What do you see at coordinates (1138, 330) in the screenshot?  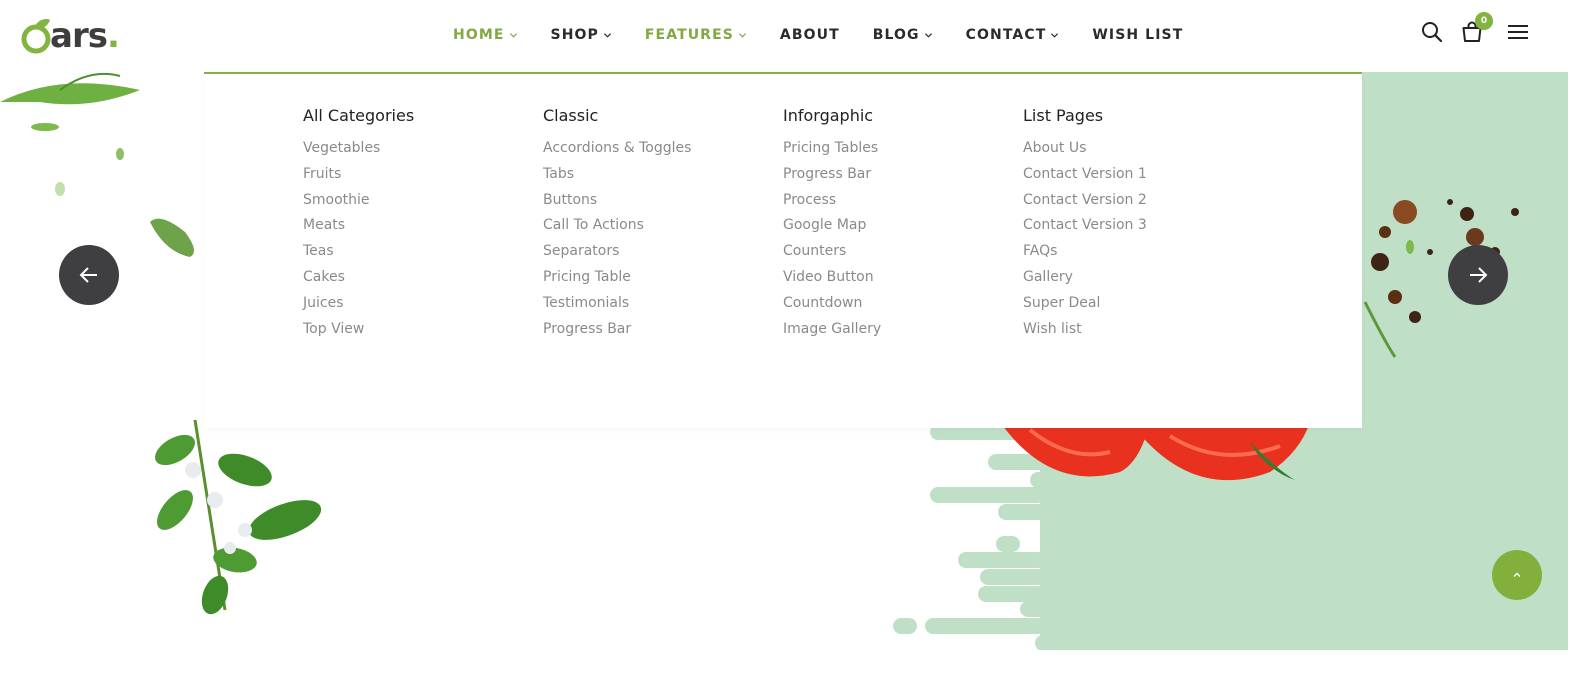 I see `menu-link: Wish list` at bounding box center [1138, 330].